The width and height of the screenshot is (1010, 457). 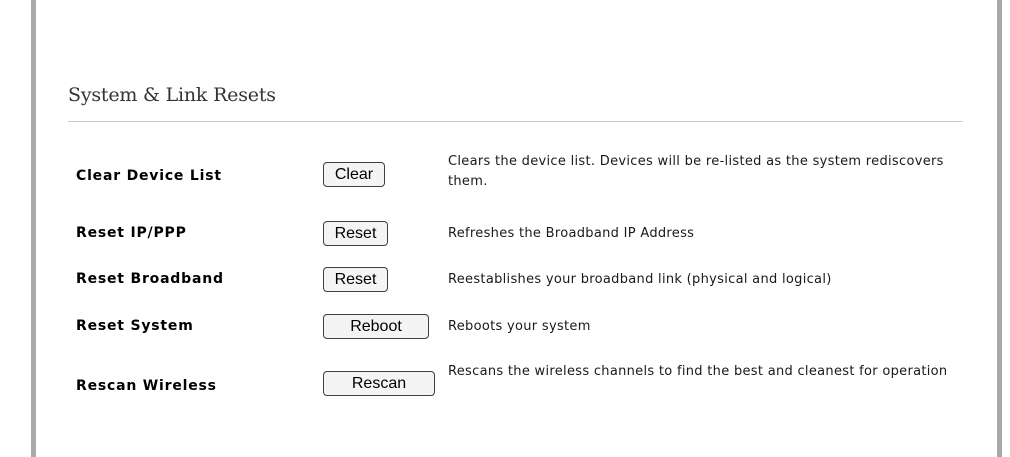 What do you see at coordinates (379, 383) in the screenshot?
I see `rescan-wireless-button: Rescan` at bounding box center [379, 383].